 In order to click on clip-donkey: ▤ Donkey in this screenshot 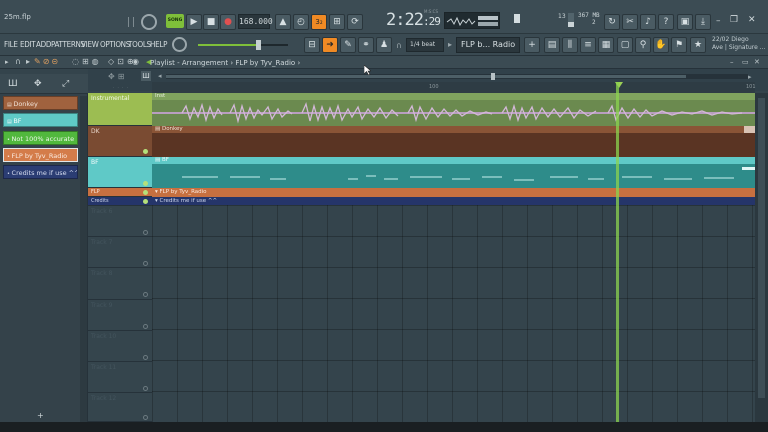, I will do `click(453, 141)`.